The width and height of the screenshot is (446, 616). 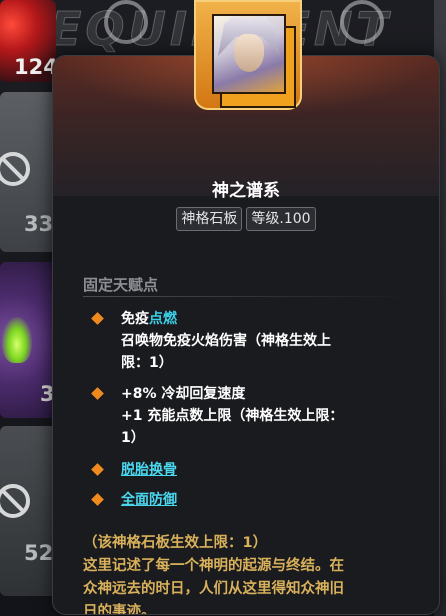 I want to click on section-divider, so click(x=248, y=296).